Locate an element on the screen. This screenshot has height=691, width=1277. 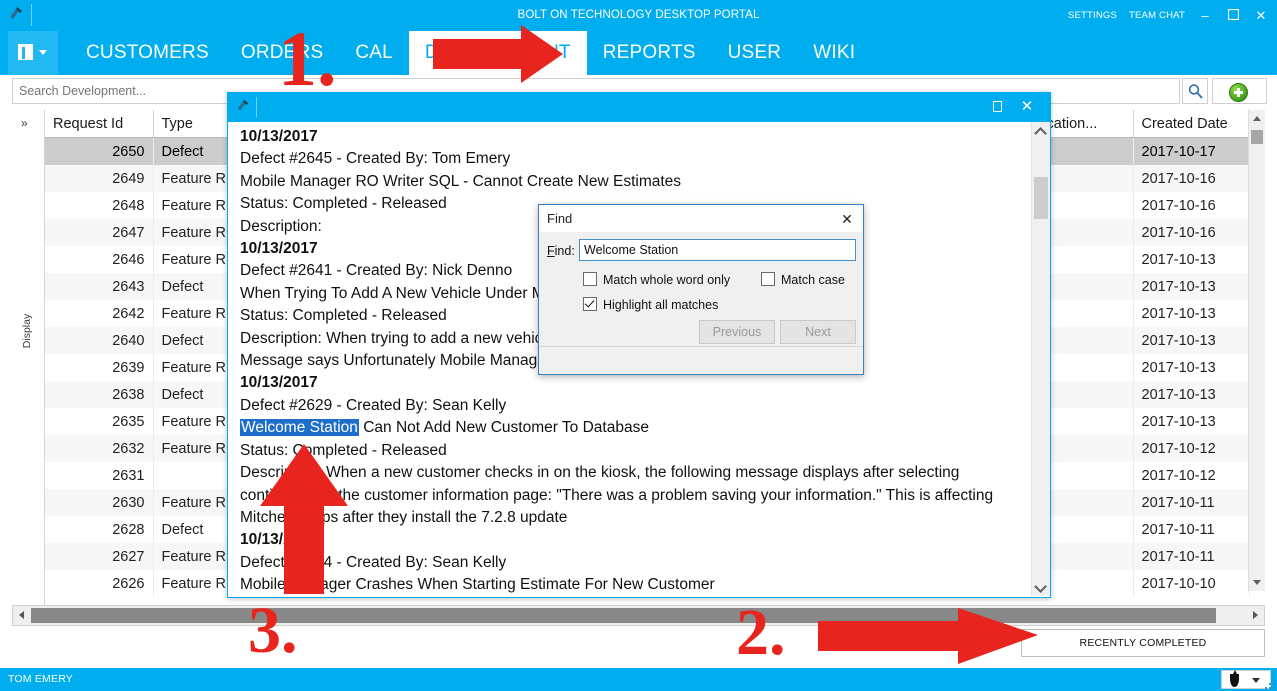
annotation-step-3: 3. is located at coordinates (273, 630).